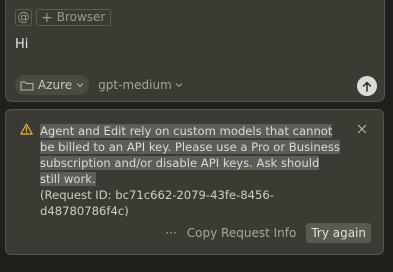  I want to click on warning-icon, so click(26, 129).